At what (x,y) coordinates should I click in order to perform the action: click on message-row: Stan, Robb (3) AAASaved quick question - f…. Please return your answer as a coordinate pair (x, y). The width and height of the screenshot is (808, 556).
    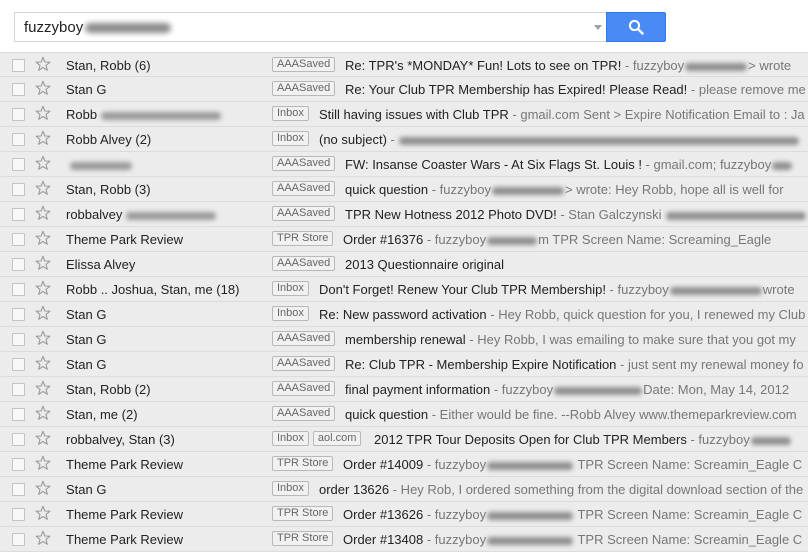
    Looking at the image, I should click on (404, 189).